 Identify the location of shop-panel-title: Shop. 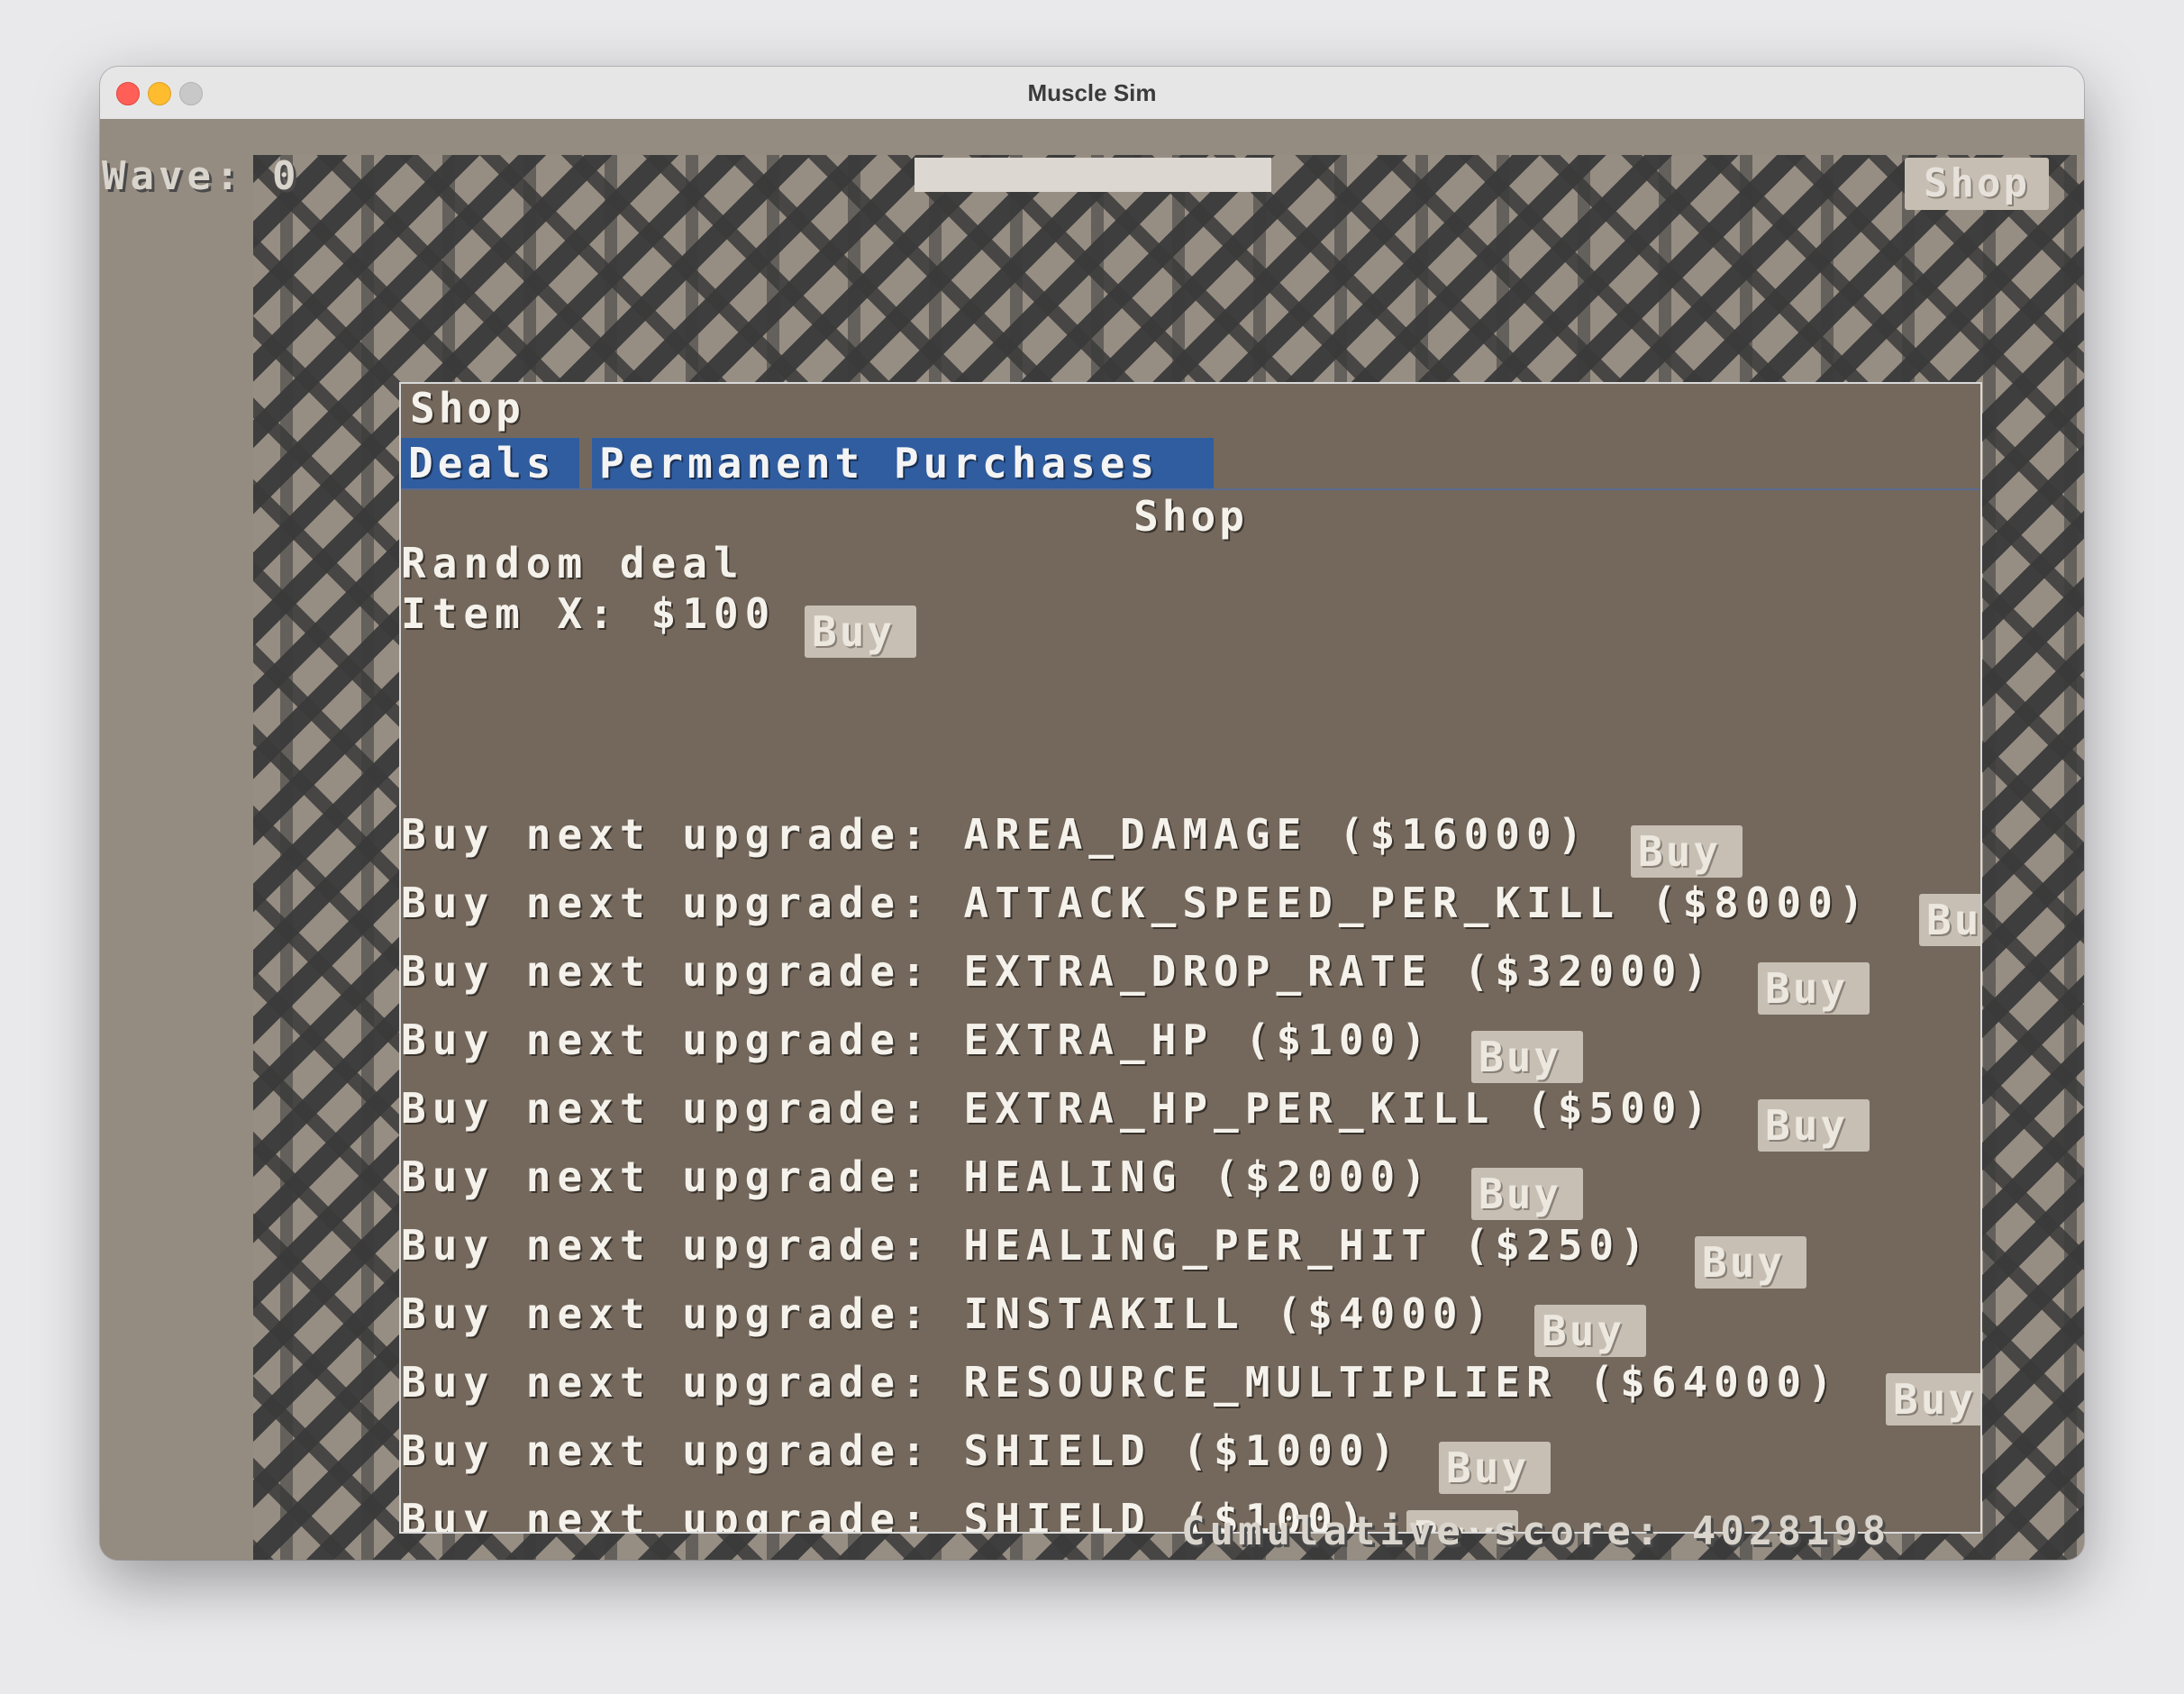
(467, 409).